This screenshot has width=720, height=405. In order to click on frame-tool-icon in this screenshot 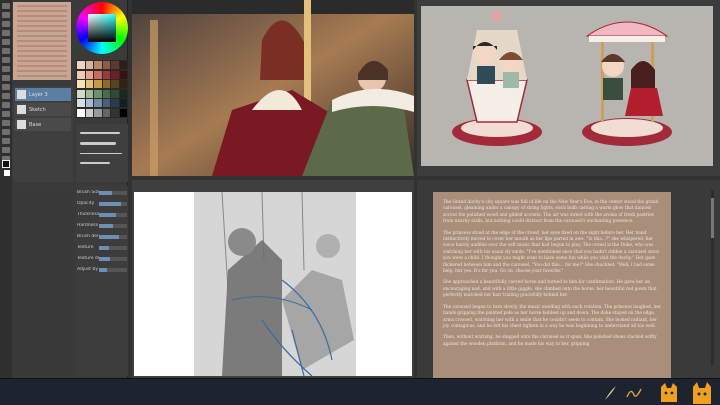, I will do `click(6, 132)`.